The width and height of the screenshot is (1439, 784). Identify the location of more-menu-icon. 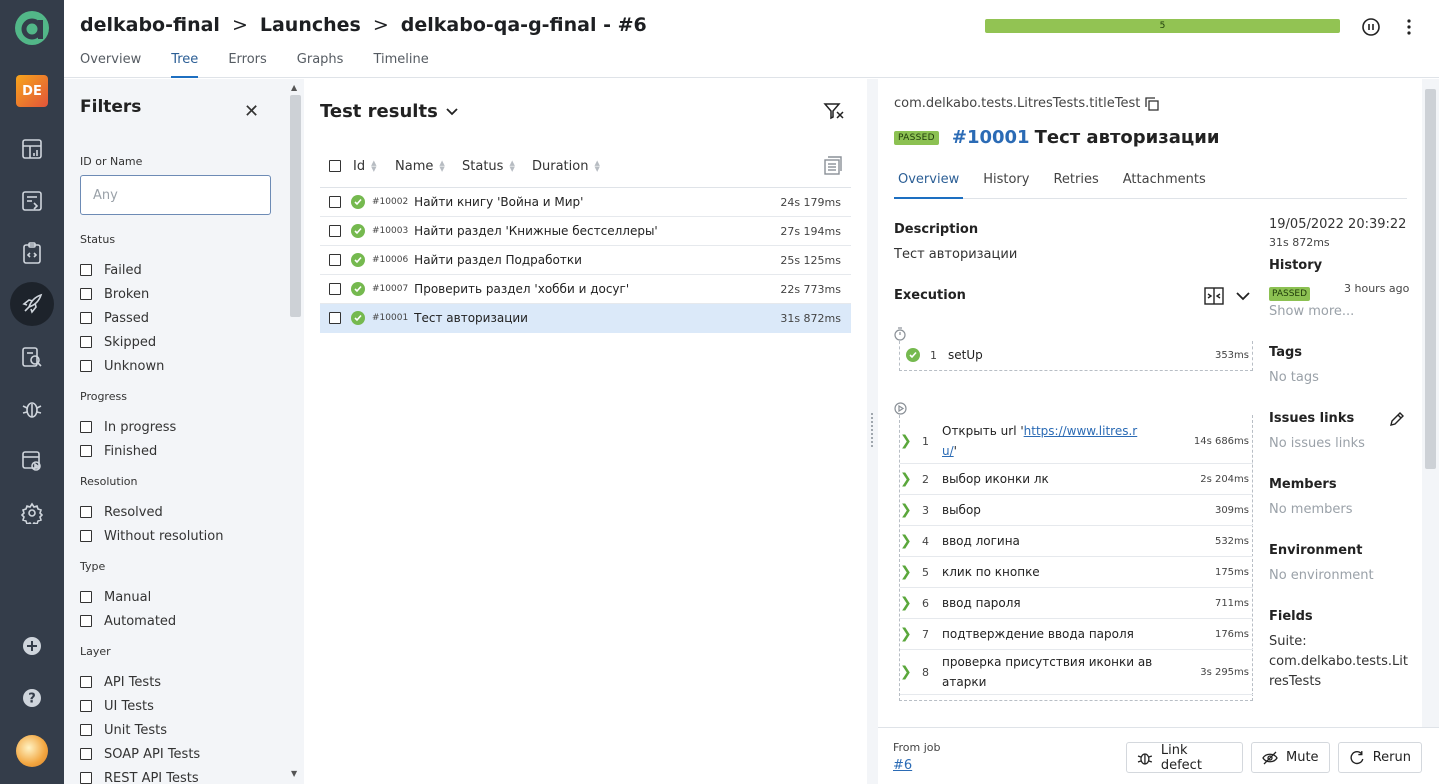
(1409, 27).